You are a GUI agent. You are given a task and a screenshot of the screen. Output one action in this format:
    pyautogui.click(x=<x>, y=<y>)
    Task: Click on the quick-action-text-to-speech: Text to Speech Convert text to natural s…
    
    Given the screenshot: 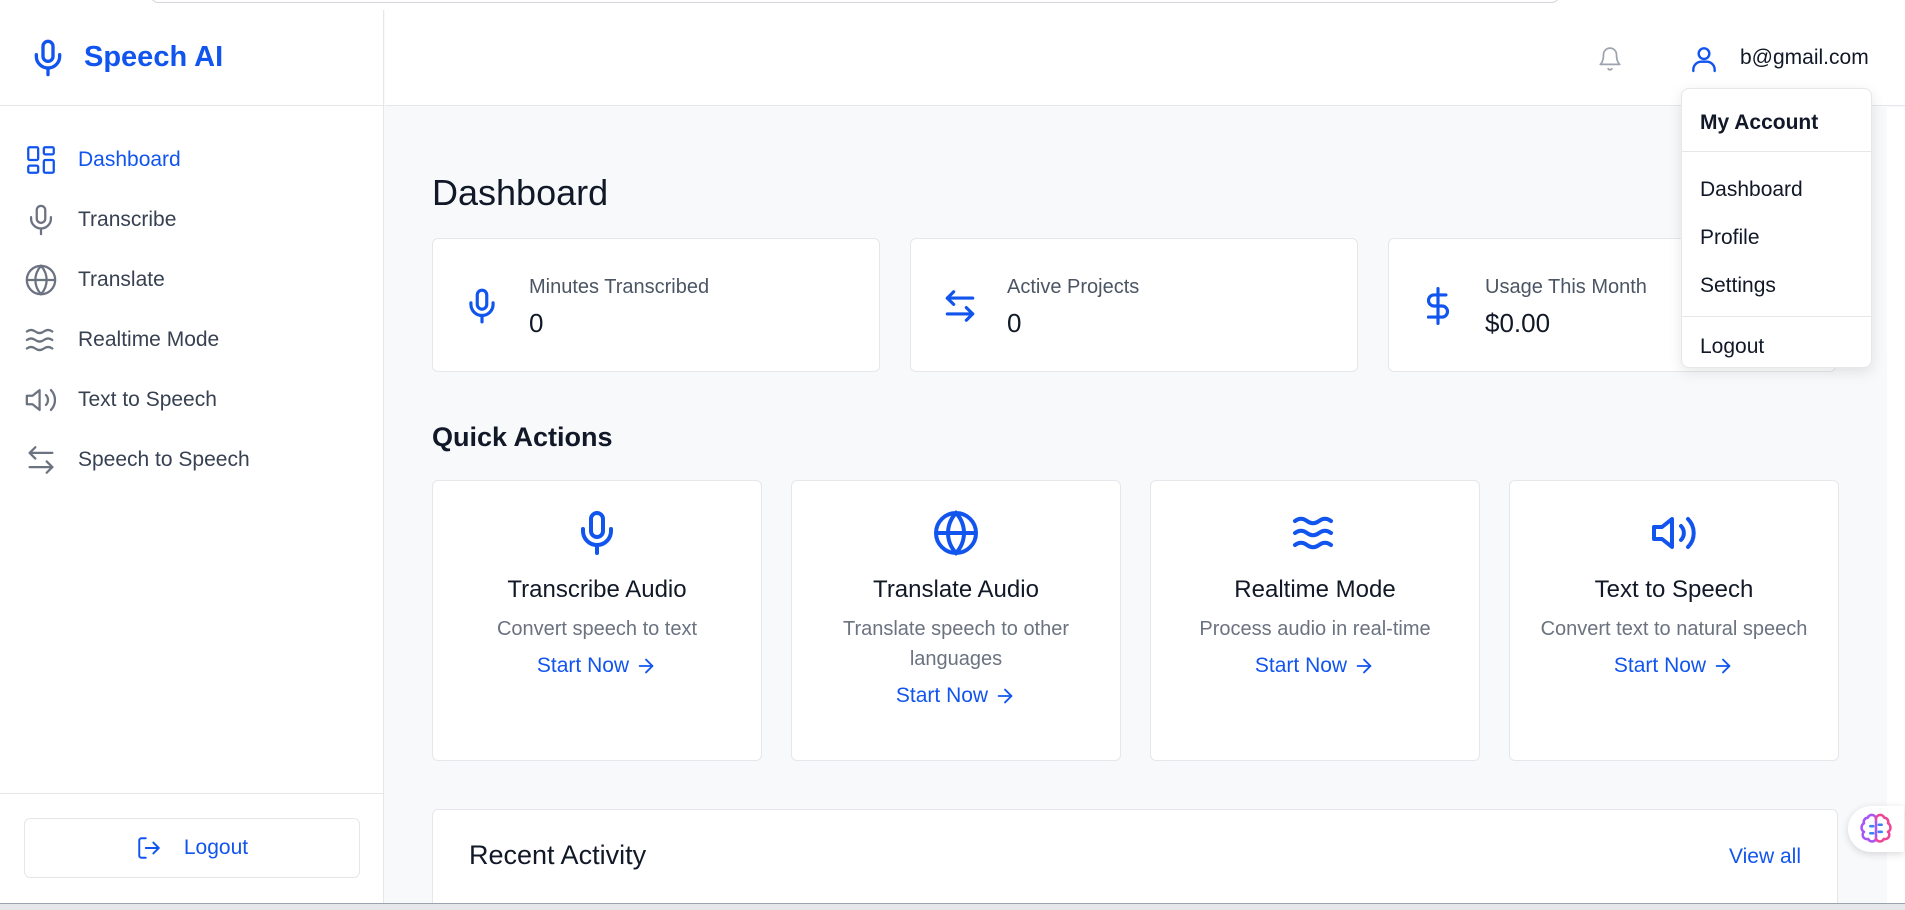 What is the action you would take?
    pyautogui.click(x=1674, y=620)
    